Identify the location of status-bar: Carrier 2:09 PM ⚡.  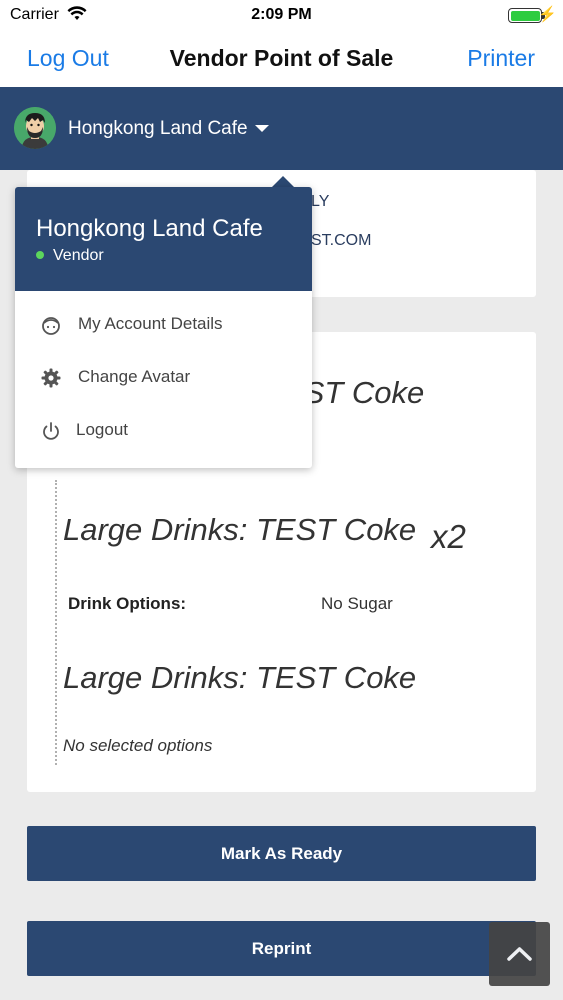
(281, 15).